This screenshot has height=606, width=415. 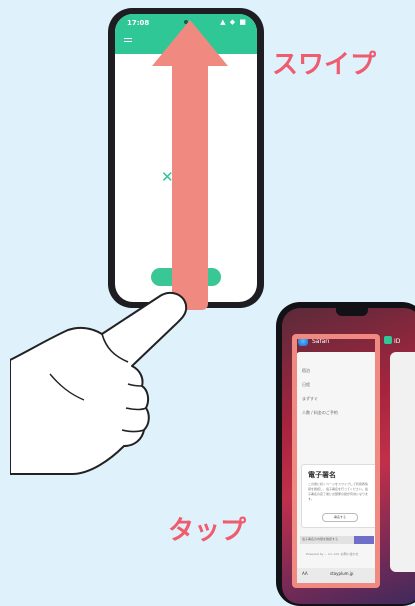 I want to click on tap-highlight-frame, so click(x=336, y=461).